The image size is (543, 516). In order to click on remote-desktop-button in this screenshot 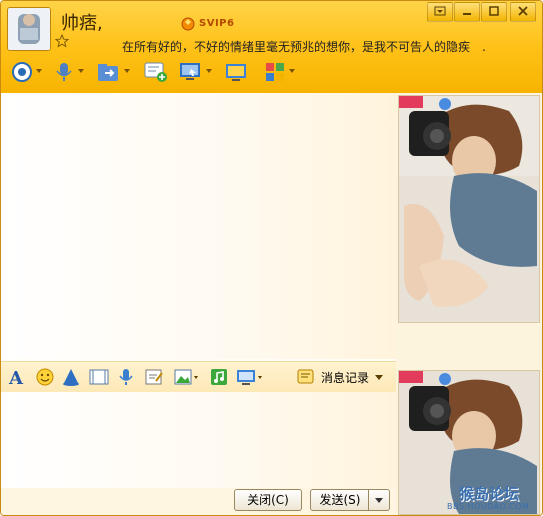, I will do `click(195, 72)`.